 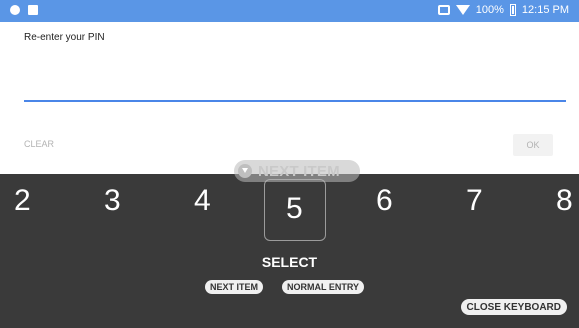 What do you see at coordinates (462, 10) in the screenshot?
I see `wifi-icon` at bounding box center [462, 10].